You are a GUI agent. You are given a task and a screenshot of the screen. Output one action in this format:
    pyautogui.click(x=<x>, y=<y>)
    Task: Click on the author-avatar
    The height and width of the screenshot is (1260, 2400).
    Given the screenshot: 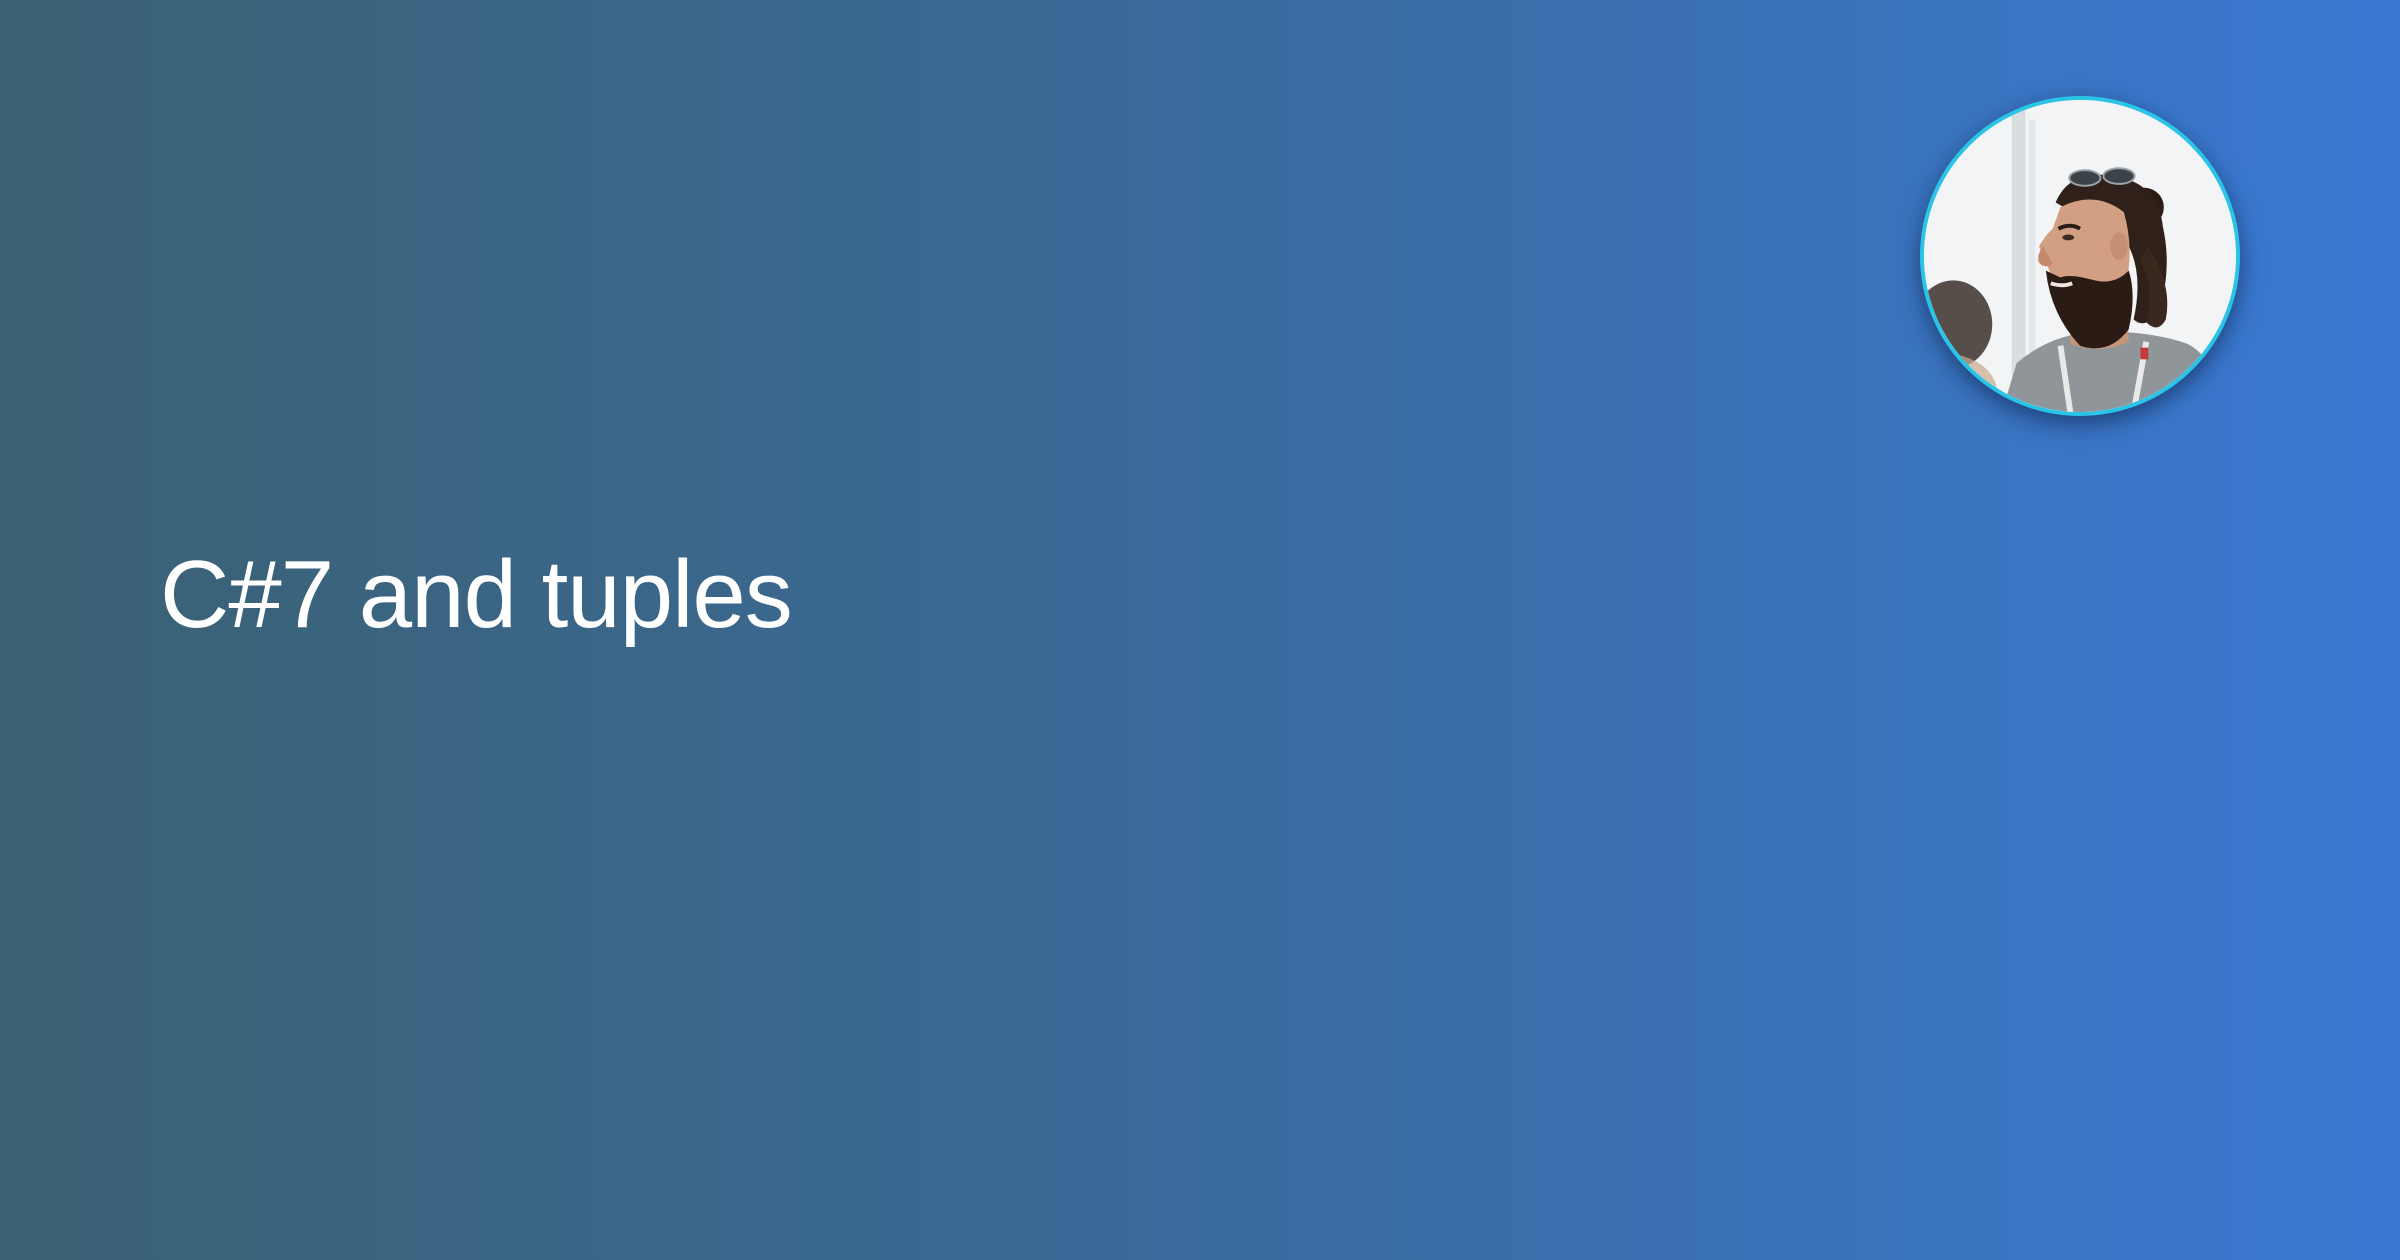 What is the action you would take?
    pyautogui.click(x=2080, y=256)
    